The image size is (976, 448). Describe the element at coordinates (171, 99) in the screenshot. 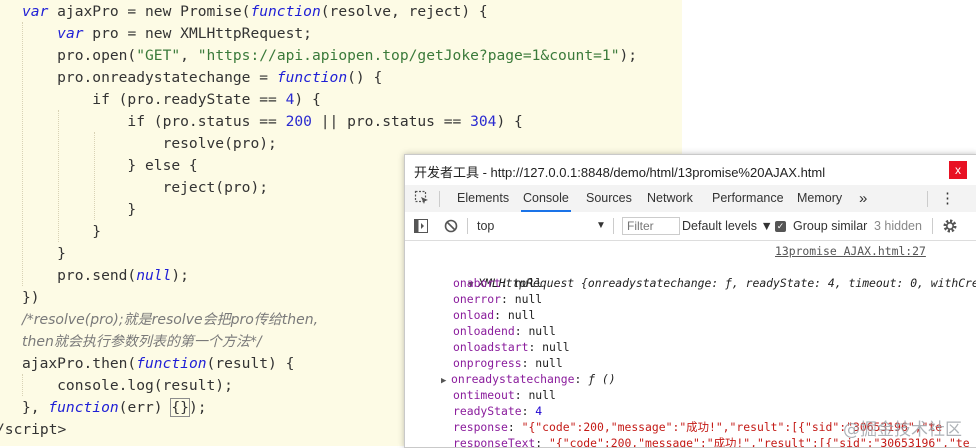

I see `code-line-5: if (pro.readyState == 4) {` at that location.